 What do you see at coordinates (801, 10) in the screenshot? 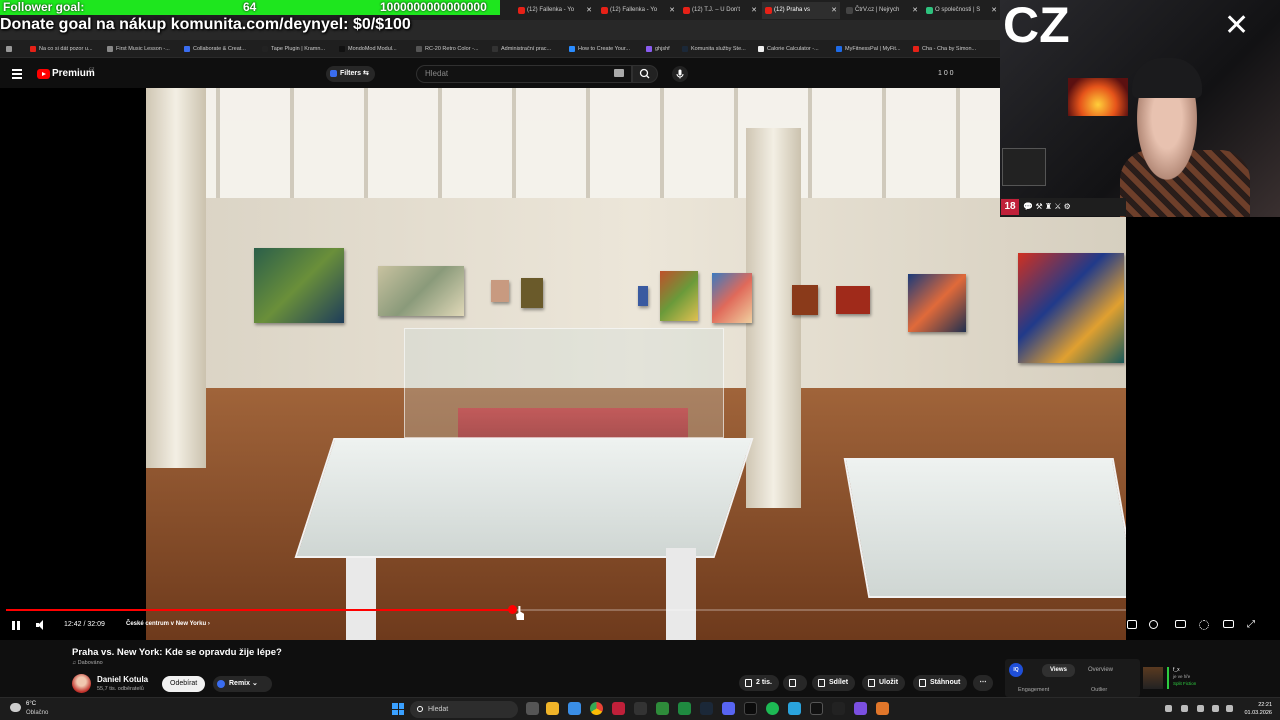
I see `browser-tab-active: (12) Praha vs ✕` at bounding box center [801, 10].